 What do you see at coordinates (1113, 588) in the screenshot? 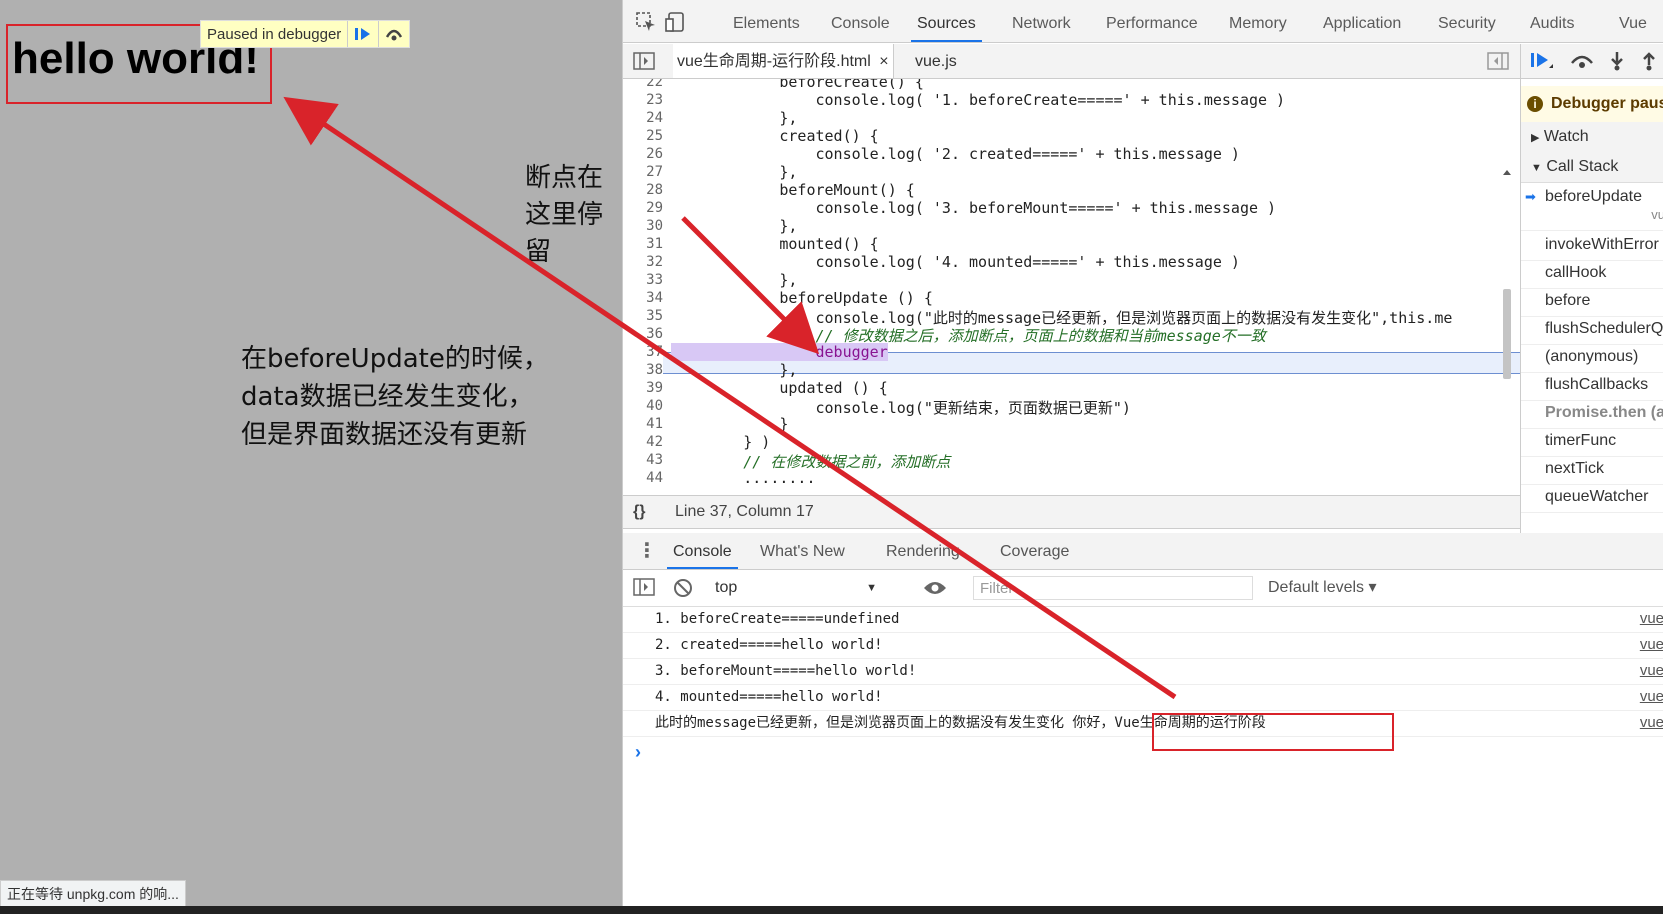
I see `console-filter-input: Filter` at bounding box center [1113, 588].